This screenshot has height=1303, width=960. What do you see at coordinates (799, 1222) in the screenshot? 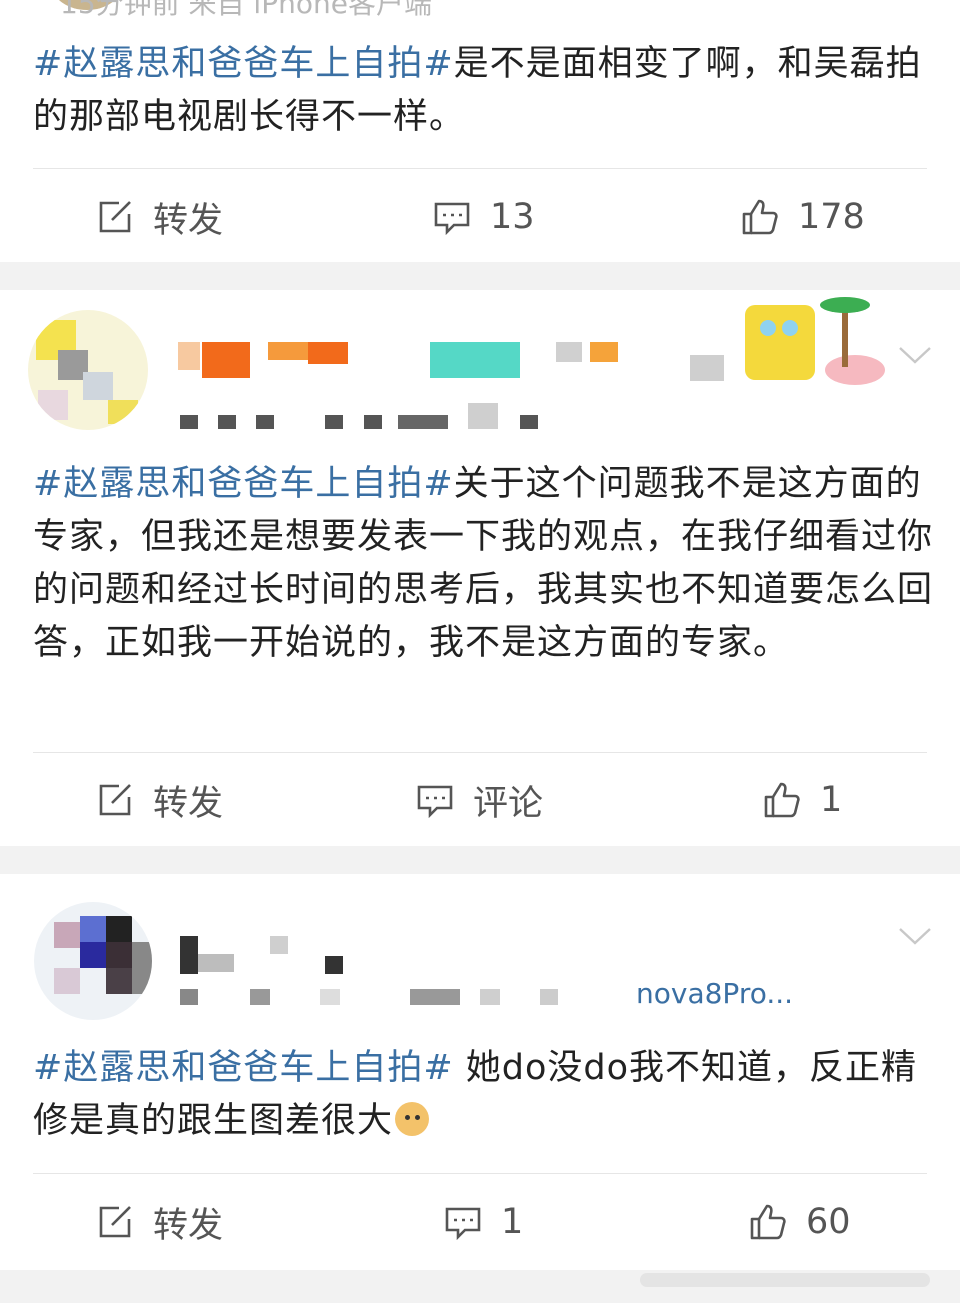
I see `like-button: 60` at bounding box center [799, 1222].